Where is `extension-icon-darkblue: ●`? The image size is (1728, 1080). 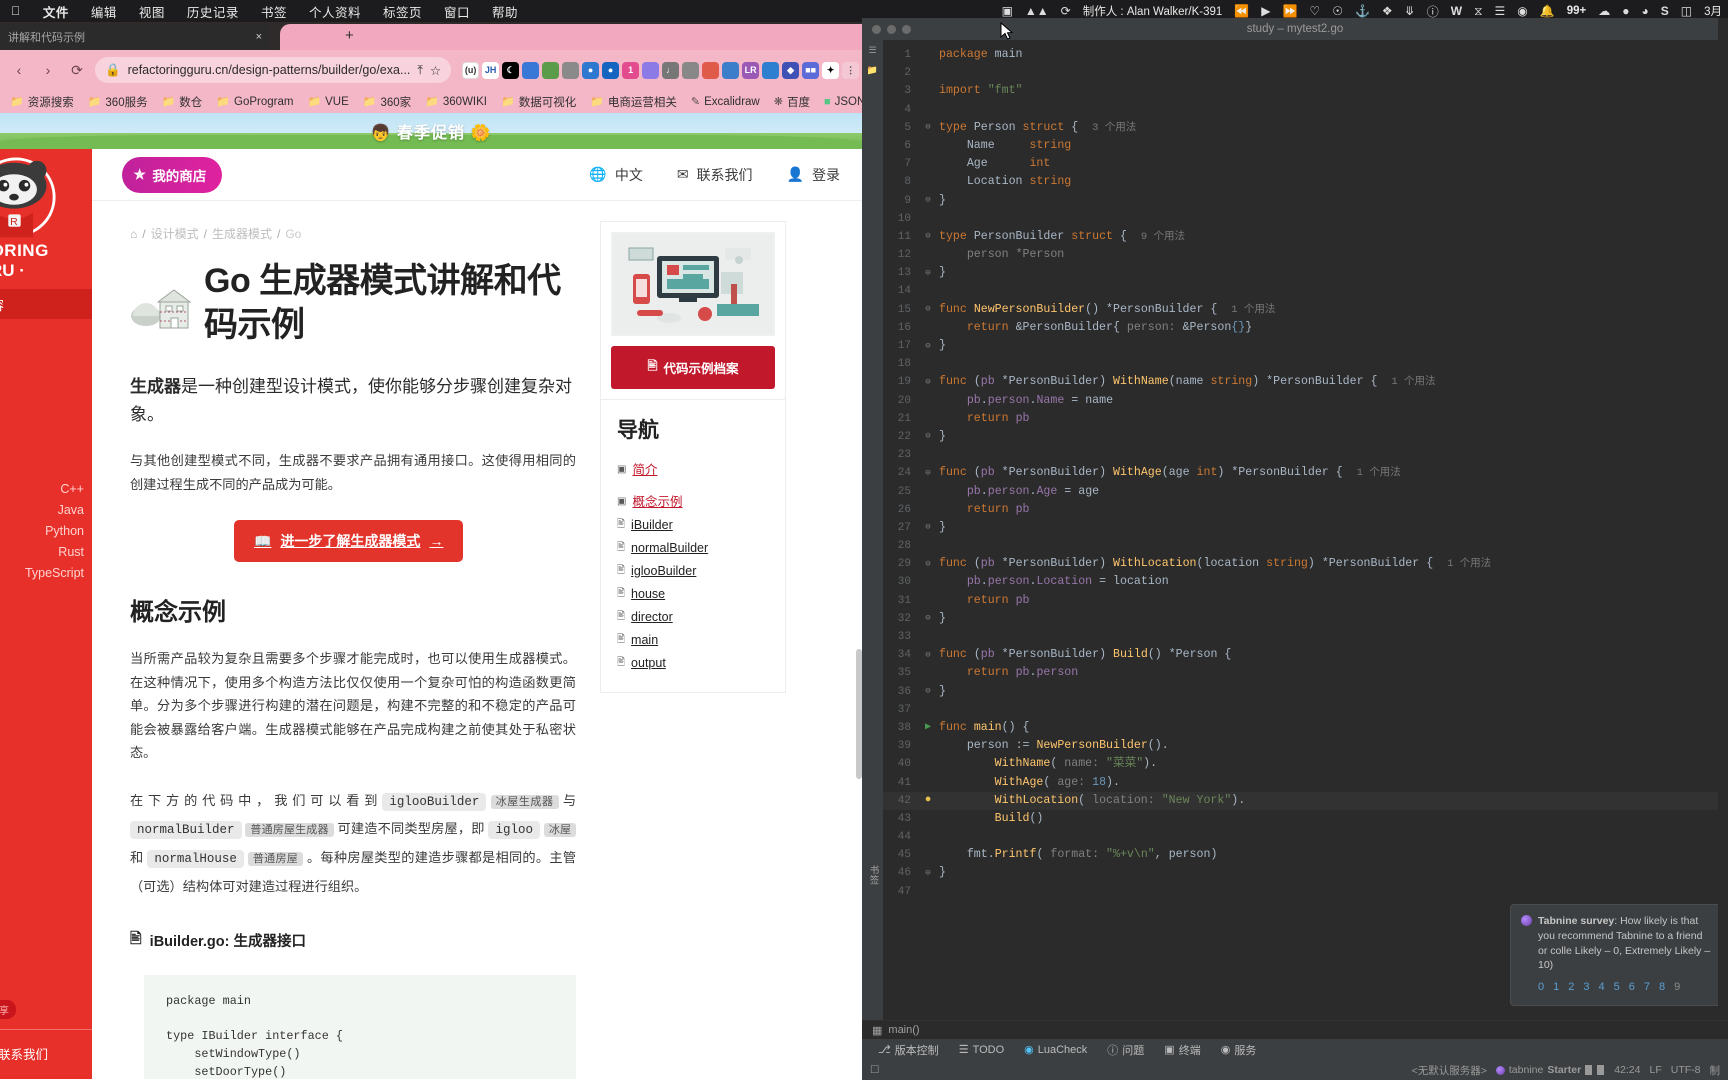 extension-icon-darkblue: ● is located at coordinates (611, 70).